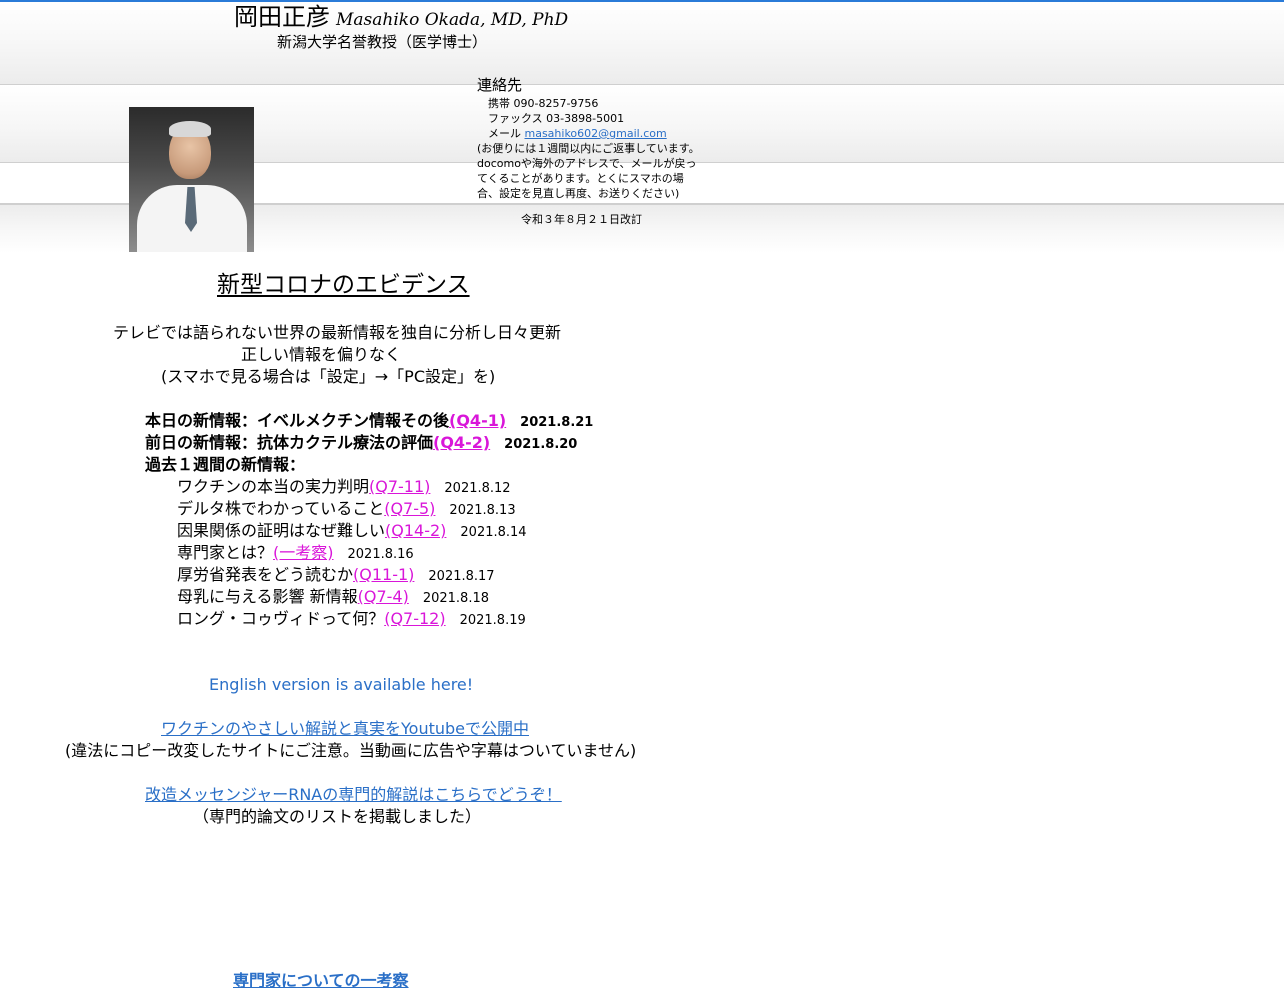 The height and width of the screenshot is (992, 1284). What do you see at coordinates (380, 554) in the screenshot?
I see `list-item-date: 2021.8.16` at bounding box center [380, 554].